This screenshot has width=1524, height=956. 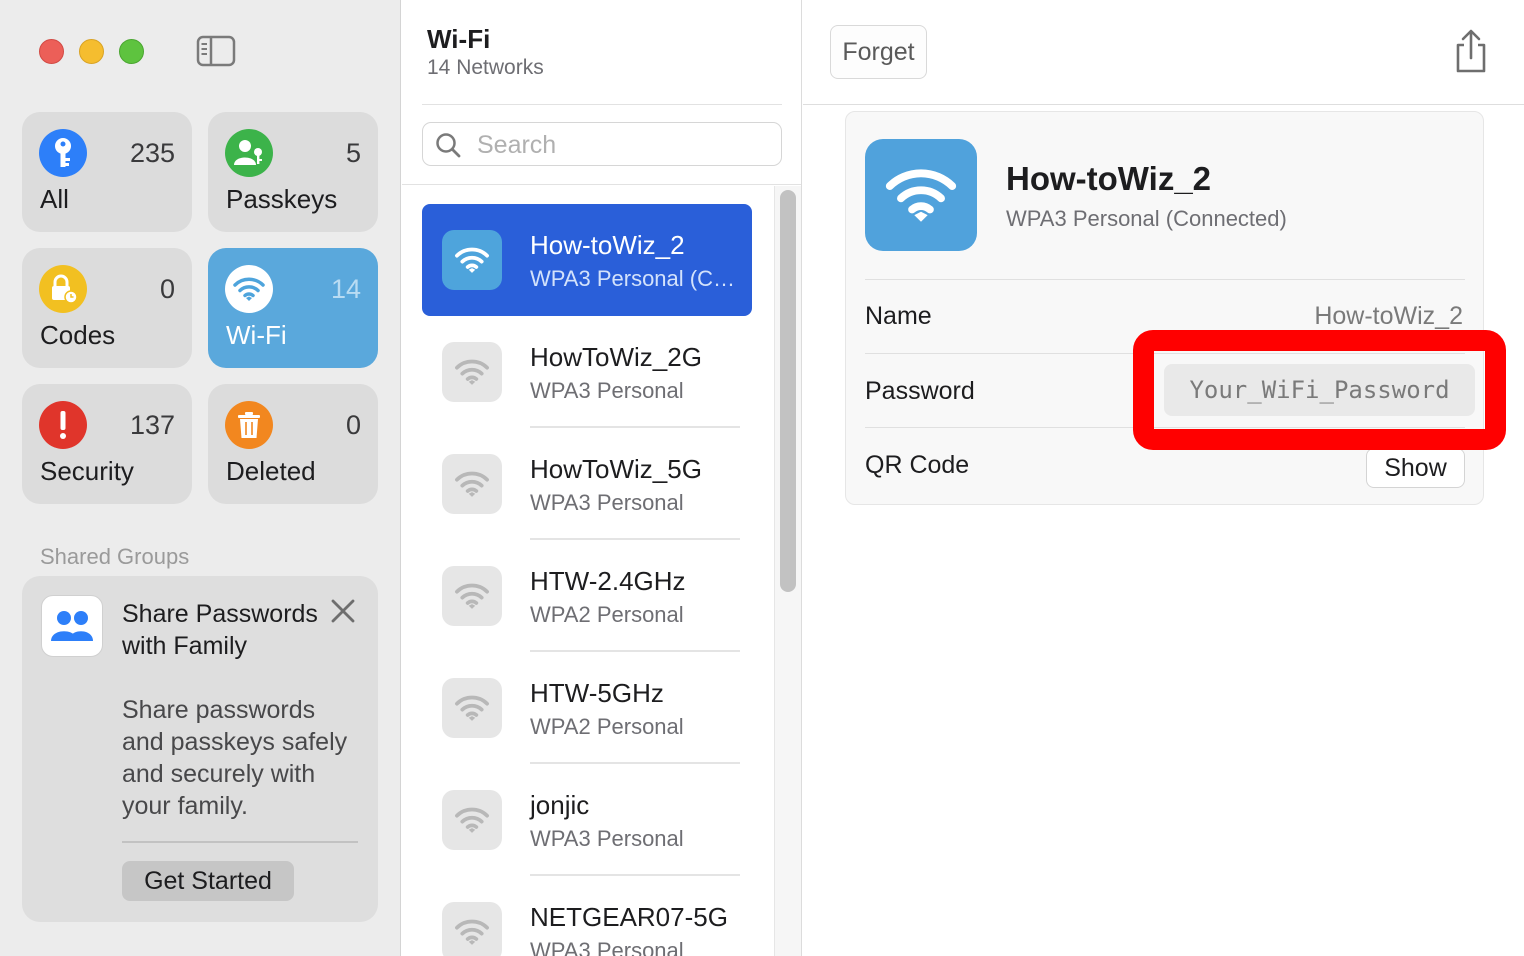 I want to click on name-label: Name, so click(x=898, y=316).